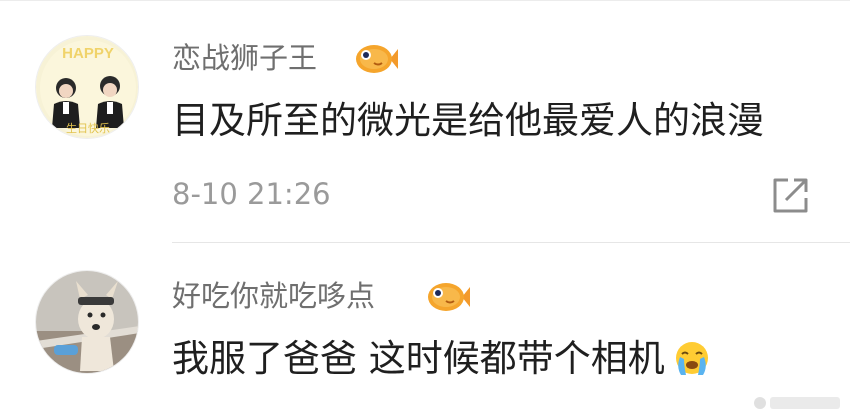 The height and width of the screenshot is (418, 850). I want to click on comment-text-2-wrapper: 我服了爸爸 这时候都带个相机, so click(442, 359).